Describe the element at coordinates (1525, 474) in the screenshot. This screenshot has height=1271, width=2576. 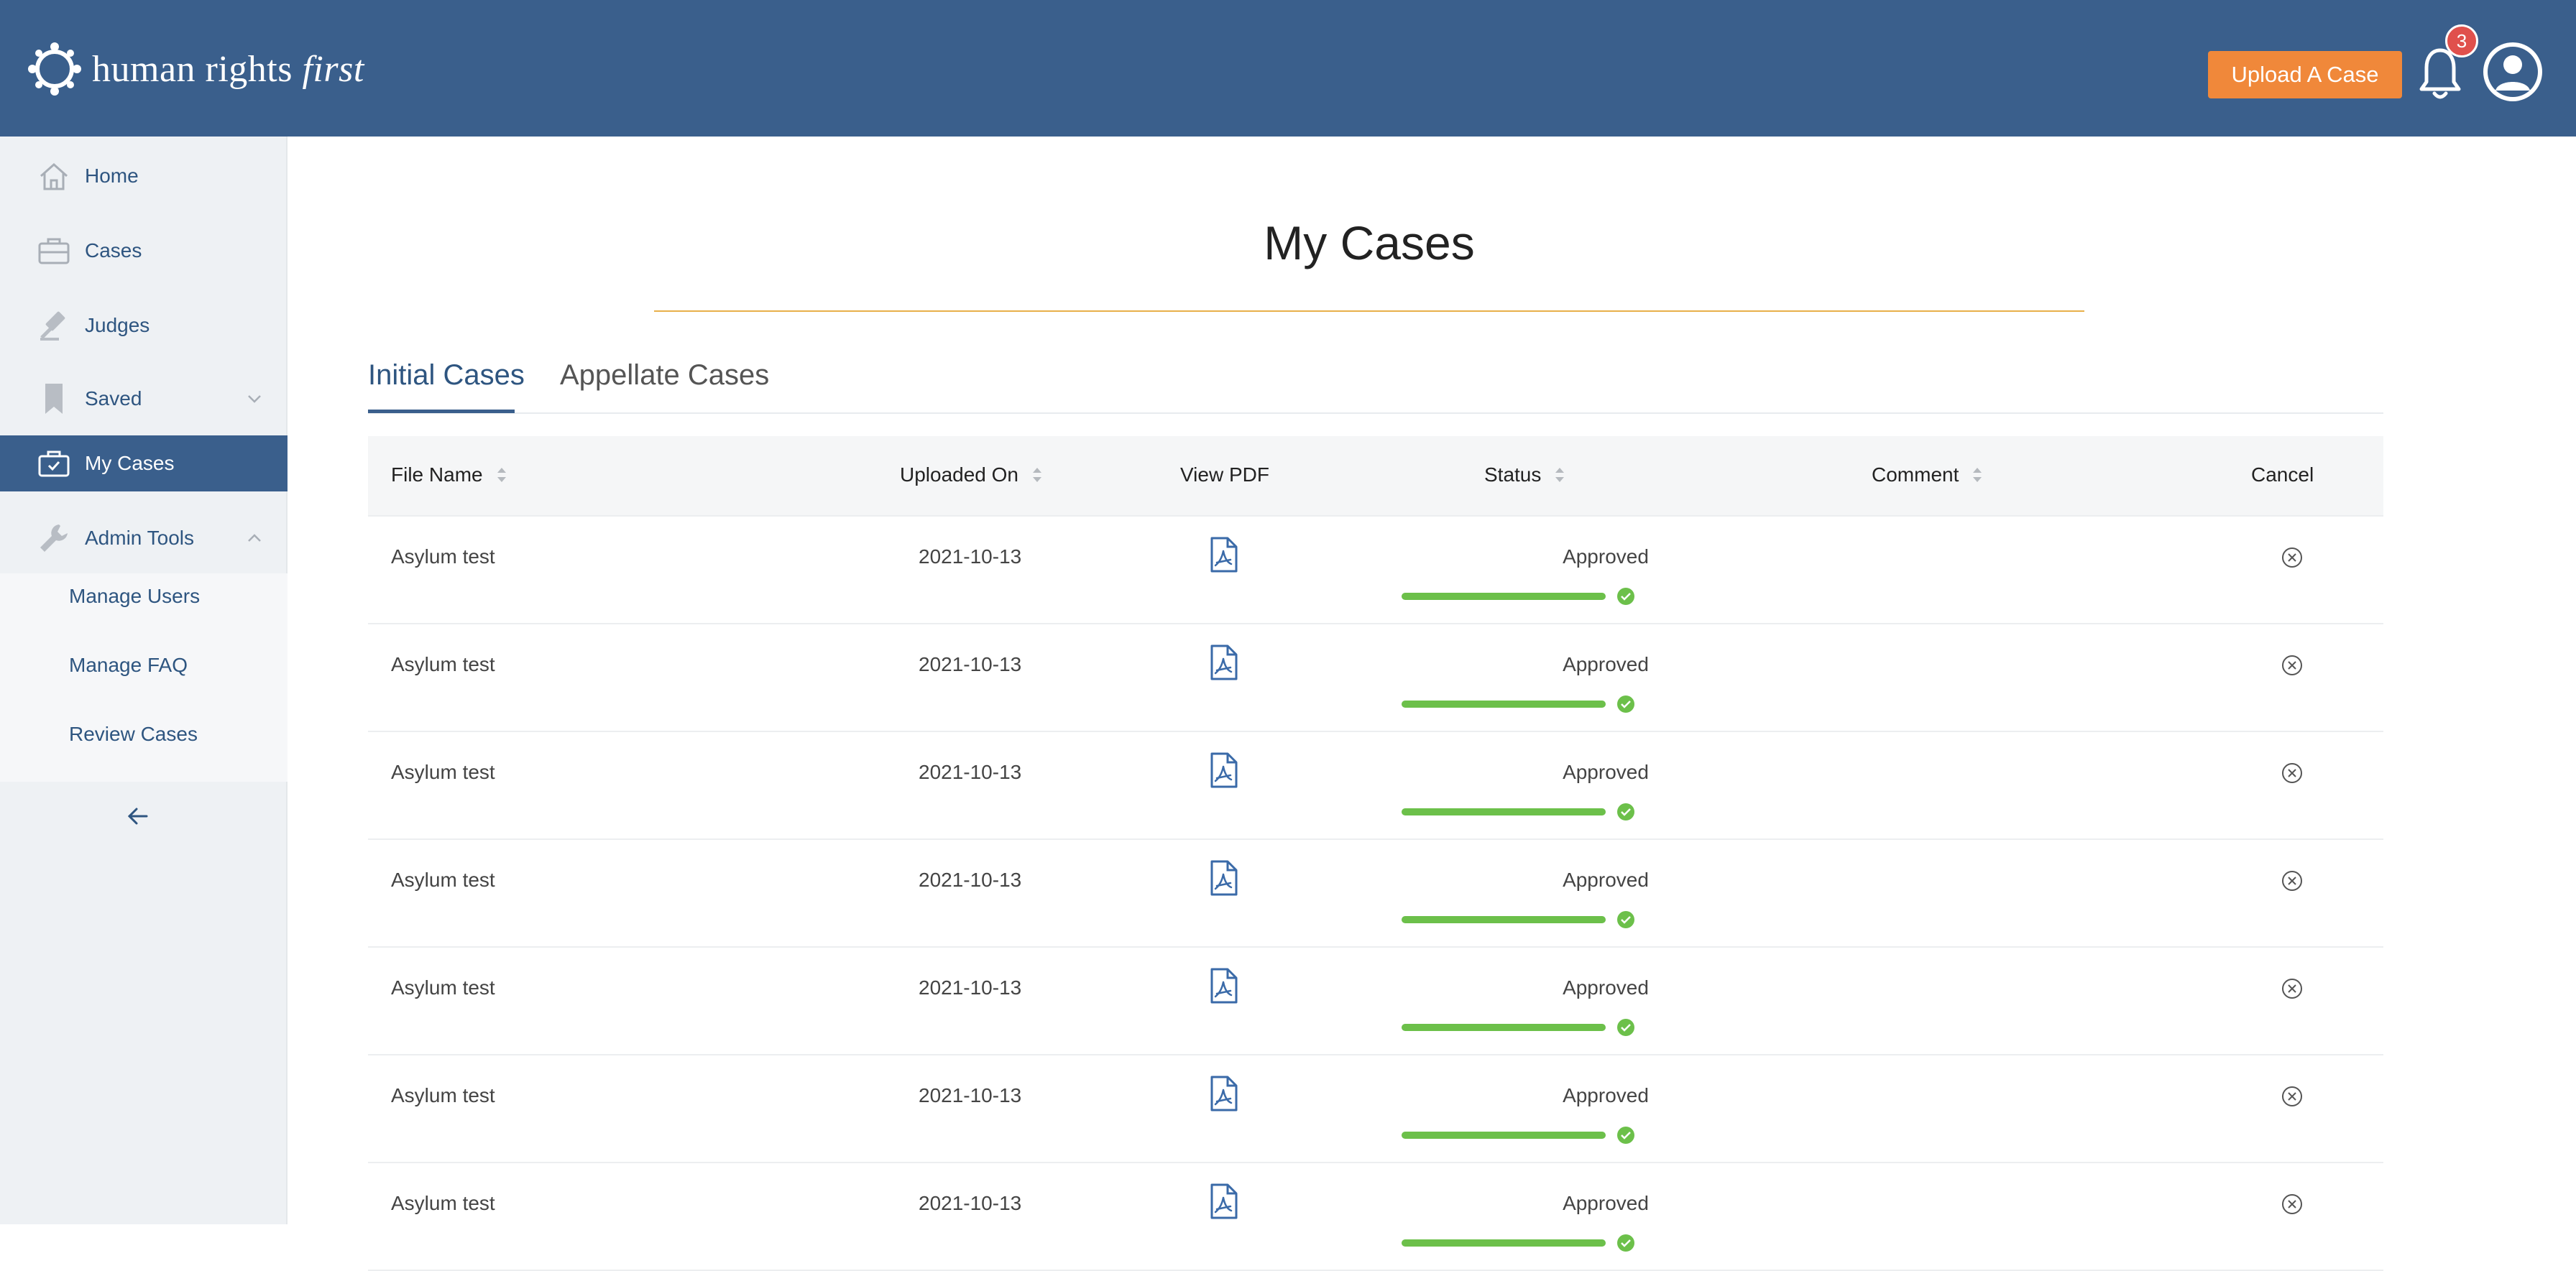
I see `column-header-status: Status` at that location.